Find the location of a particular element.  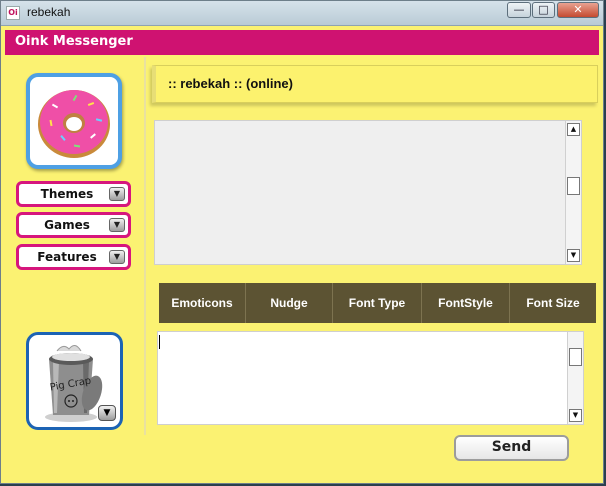

contact-status: :: rebekah :: (online) is located at coordinates (230, 83).